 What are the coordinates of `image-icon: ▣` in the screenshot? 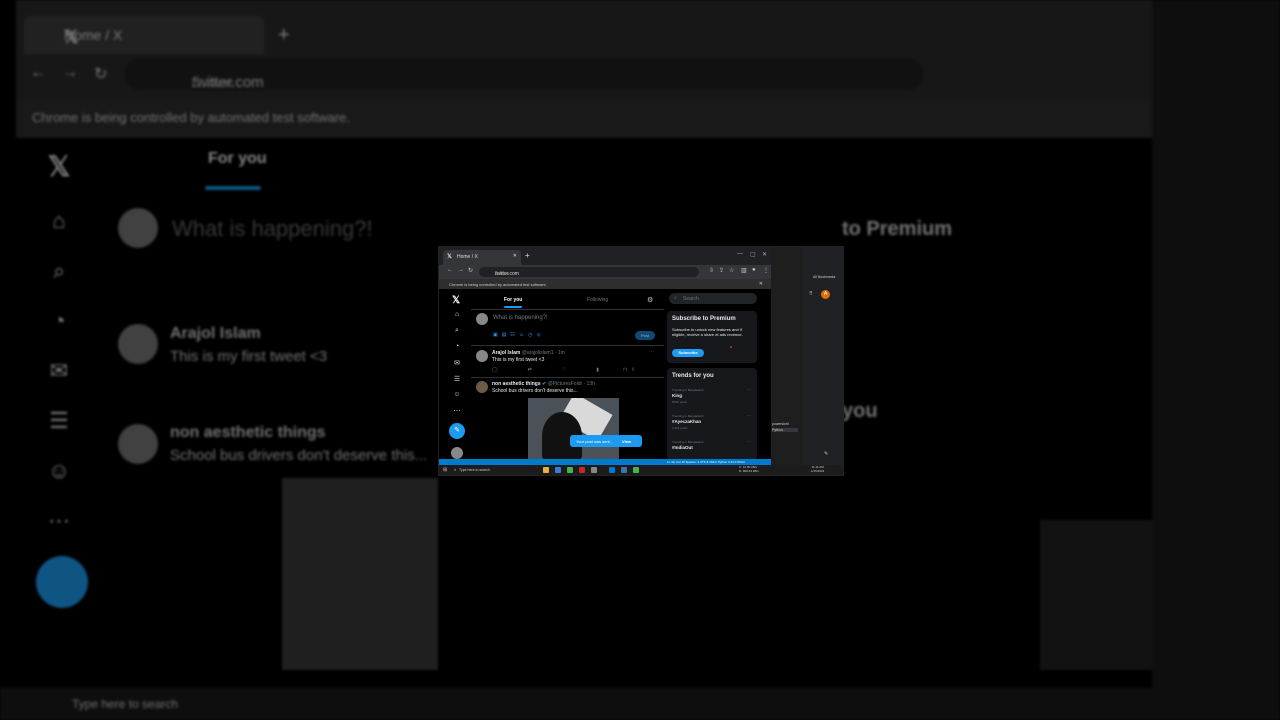 It's located at (497, 335).